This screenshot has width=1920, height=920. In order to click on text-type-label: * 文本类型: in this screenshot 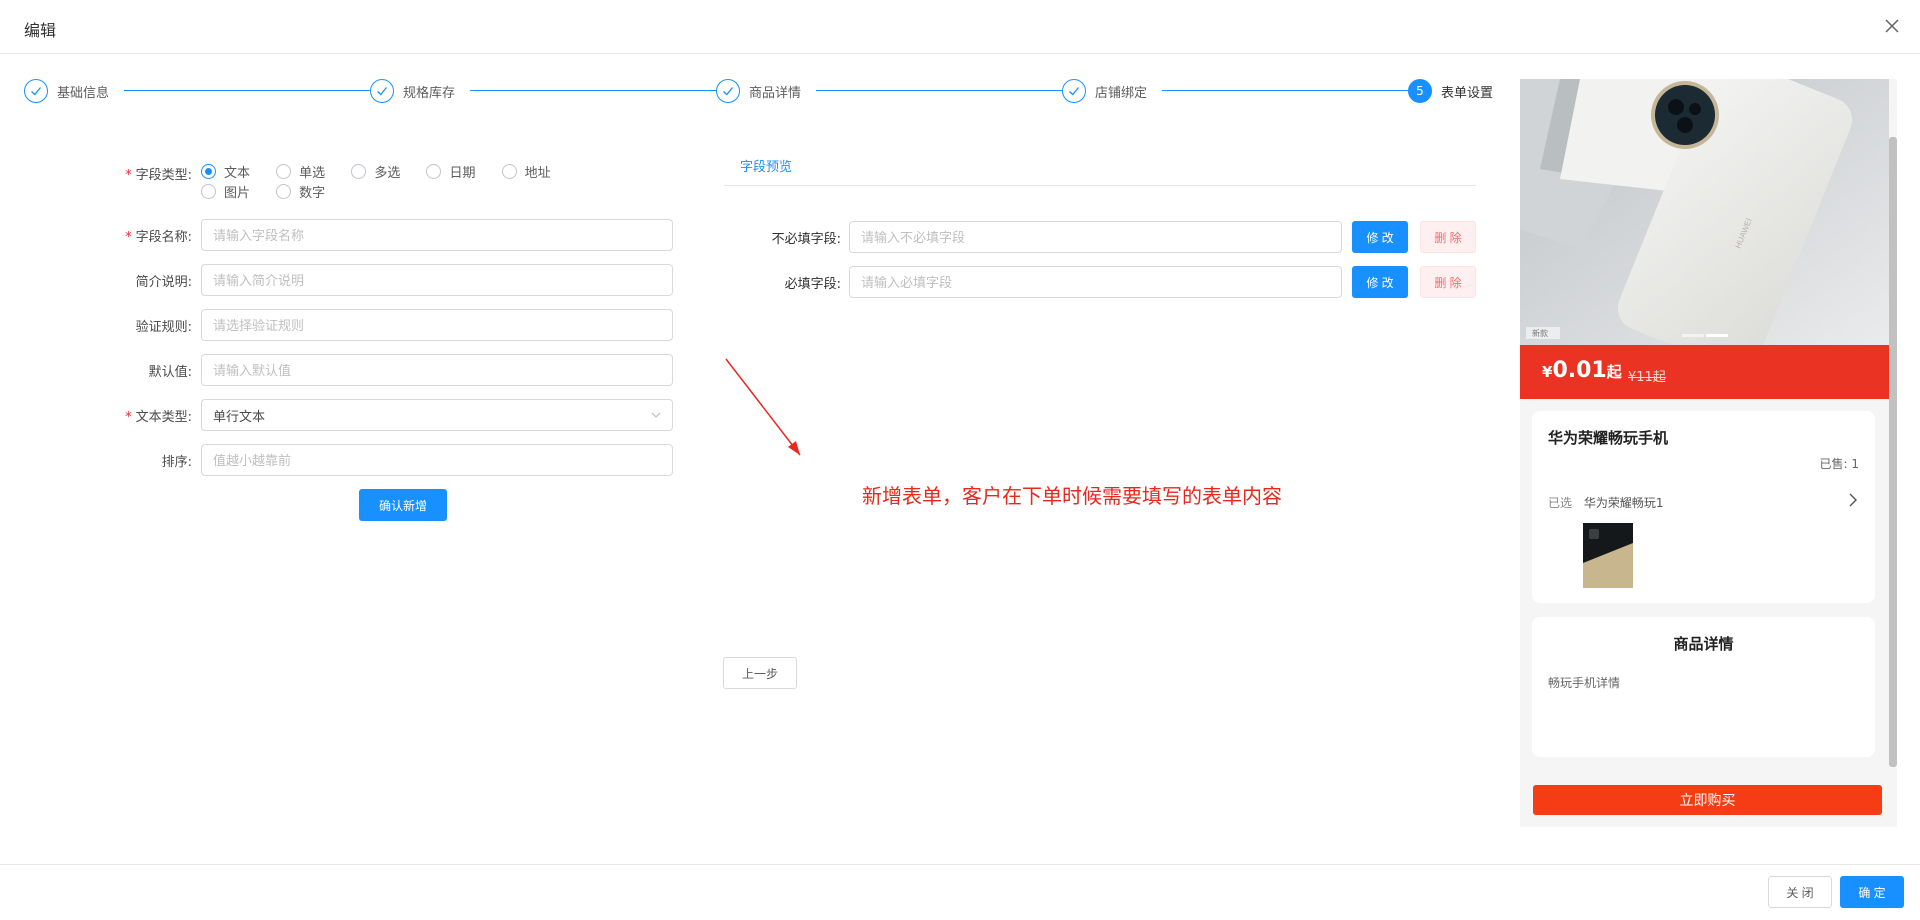, I will do `click(158, 417)`.